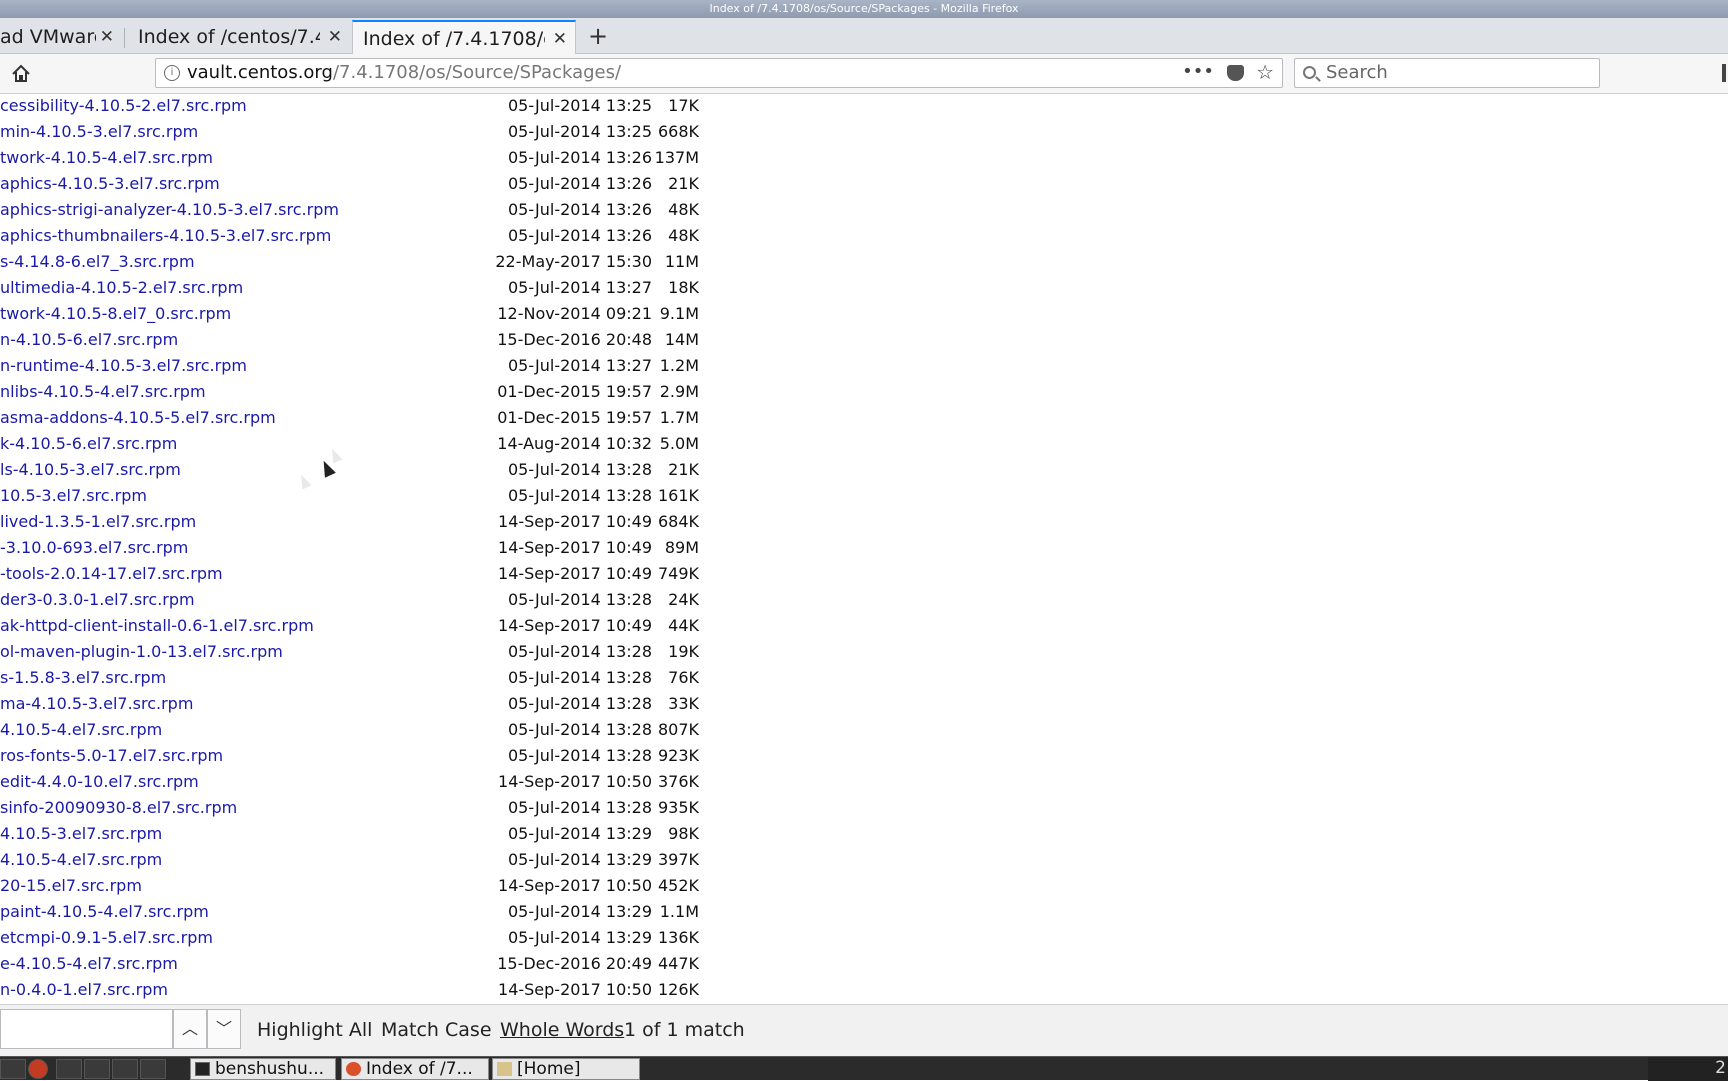 Image resolution: width=1728 pixels, height=1081 pixels. Describe the element at coordinates (679, 365) in the screenshot. I see `file-size: 1.2M` at that location.